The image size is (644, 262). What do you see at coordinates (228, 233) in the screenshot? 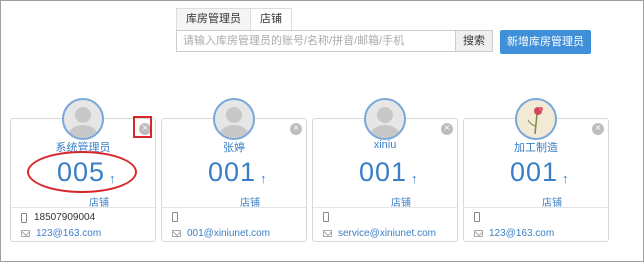
I see `email-address: 001@xiniunet.com` at bounding box center [228, 233].